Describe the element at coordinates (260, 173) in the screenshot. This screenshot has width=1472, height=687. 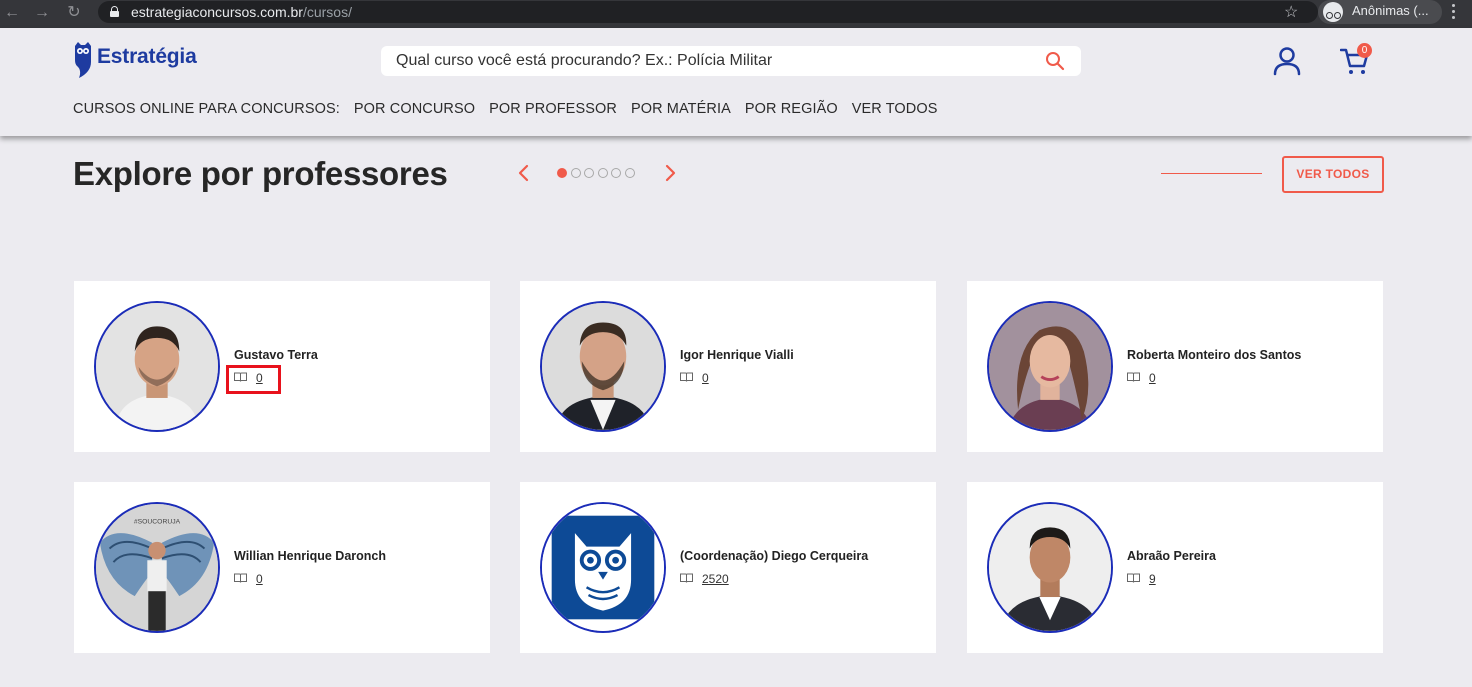
I see `section-title: Explore por professores` at that location.